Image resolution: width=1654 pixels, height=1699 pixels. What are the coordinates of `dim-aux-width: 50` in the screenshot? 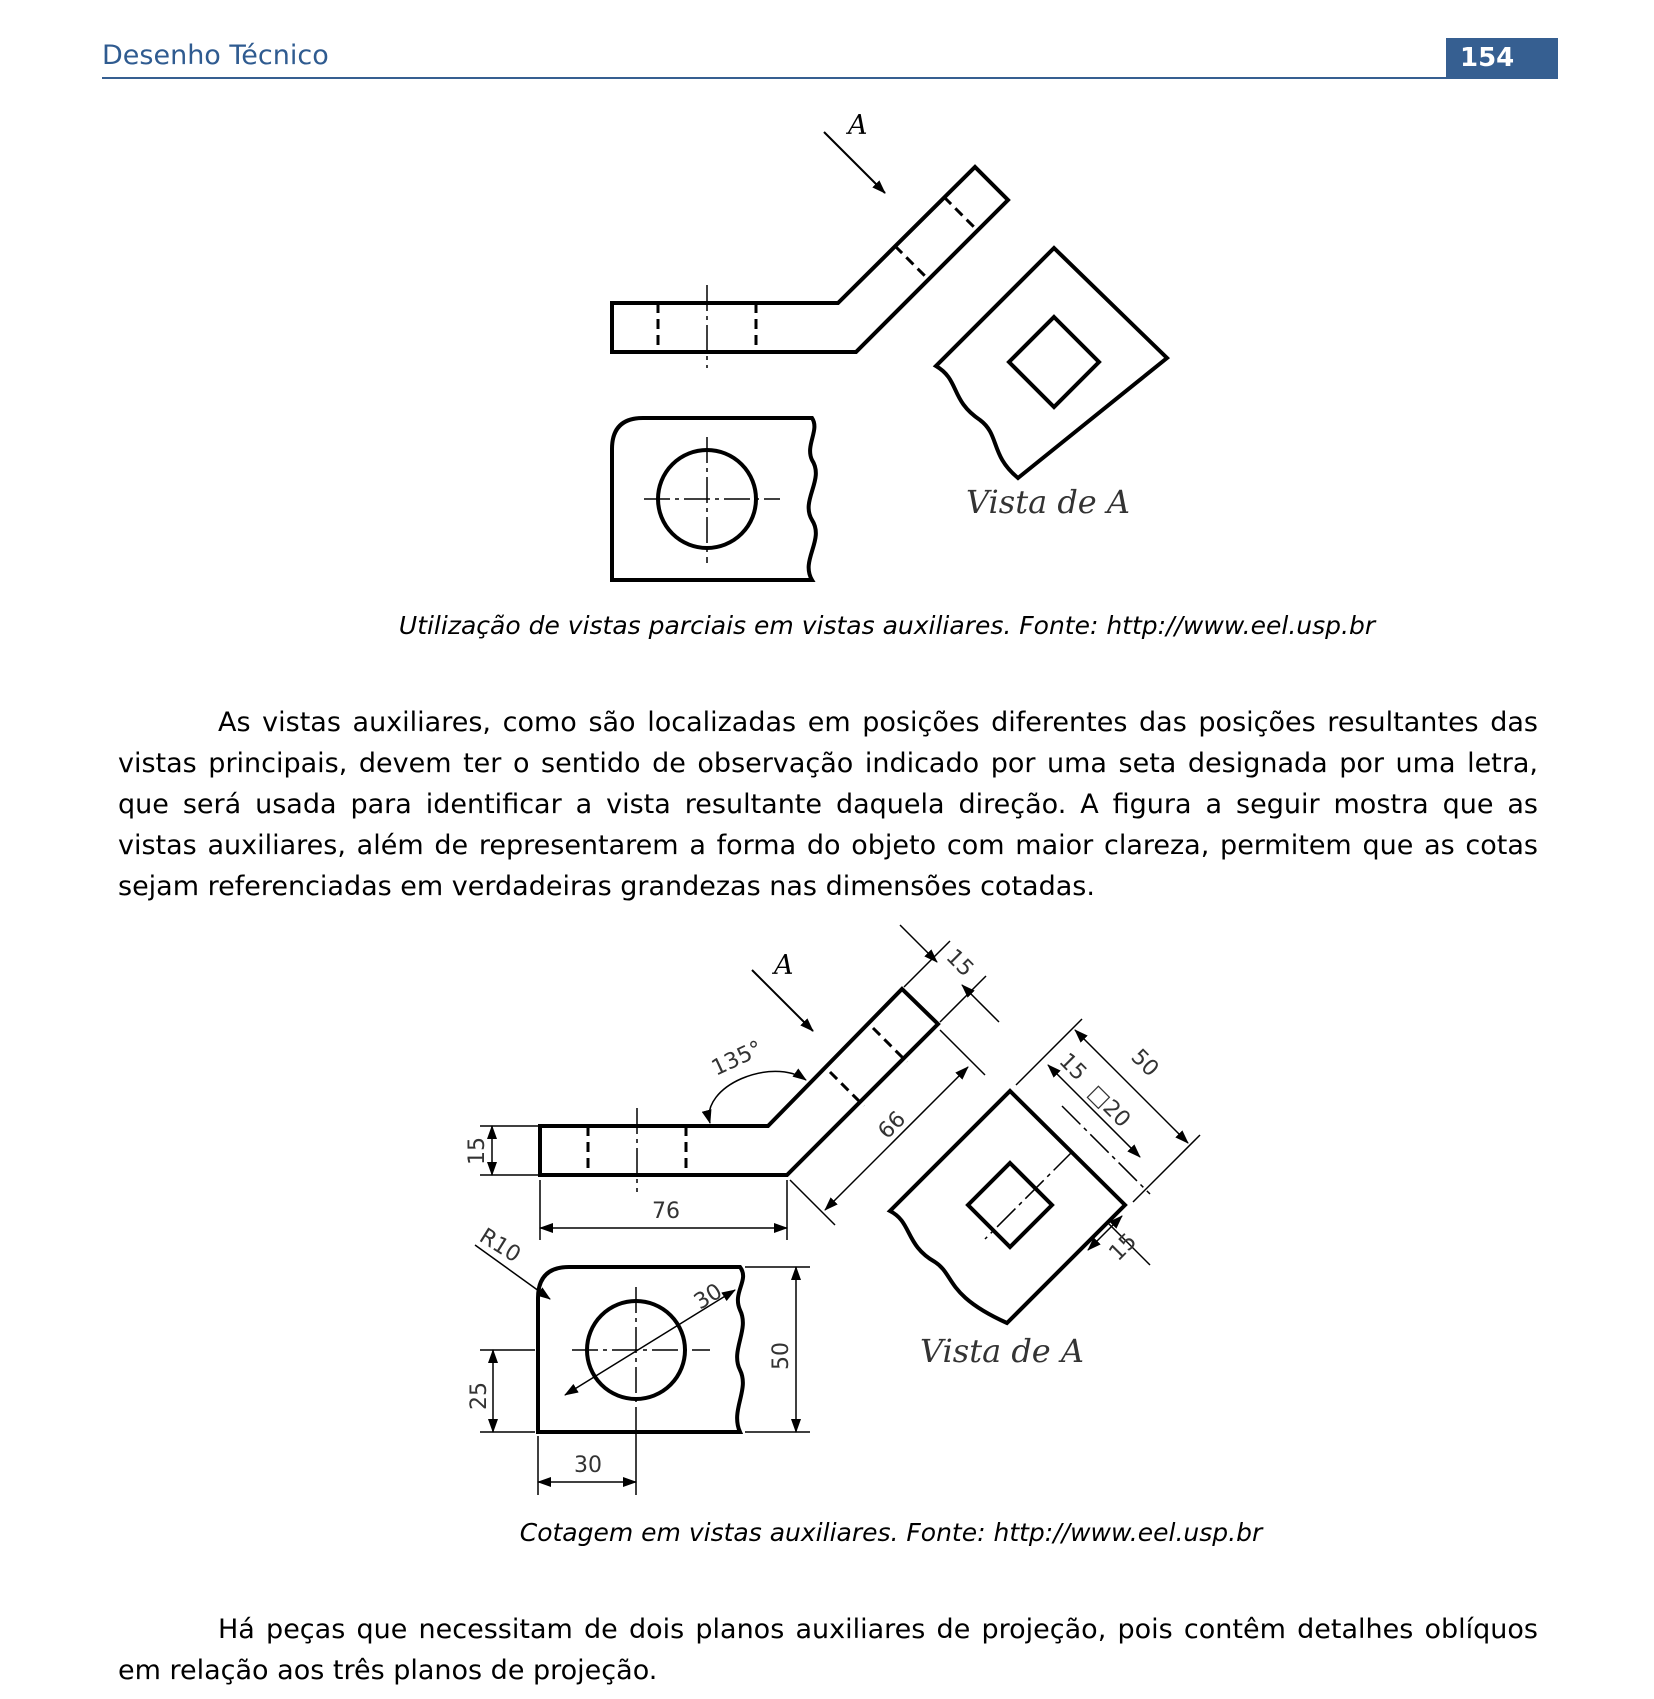 It's located at (1144, 1063).